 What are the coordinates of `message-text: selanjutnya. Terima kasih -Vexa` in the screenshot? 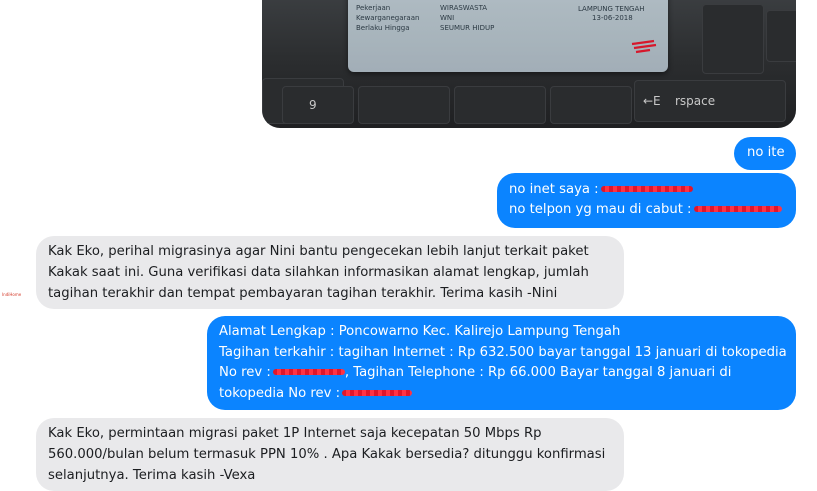 It's located at (152, 475).